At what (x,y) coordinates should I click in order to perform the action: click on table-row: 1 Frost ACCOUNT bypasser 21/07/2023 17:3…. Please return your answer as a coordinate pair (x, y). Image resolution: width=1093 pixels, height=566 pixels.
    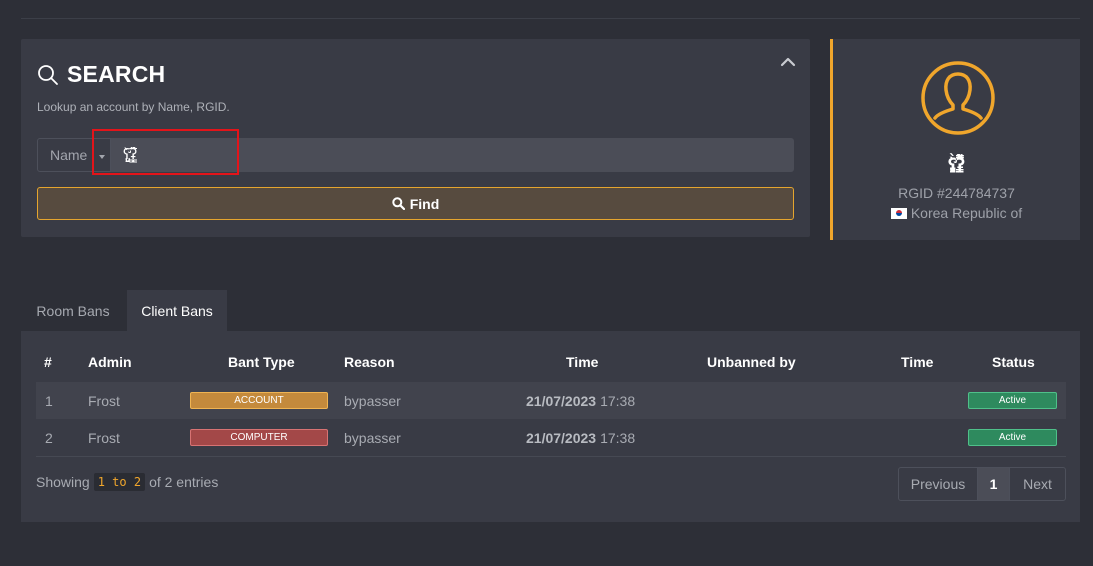
    Looking at the image, I should click on (551, 400).